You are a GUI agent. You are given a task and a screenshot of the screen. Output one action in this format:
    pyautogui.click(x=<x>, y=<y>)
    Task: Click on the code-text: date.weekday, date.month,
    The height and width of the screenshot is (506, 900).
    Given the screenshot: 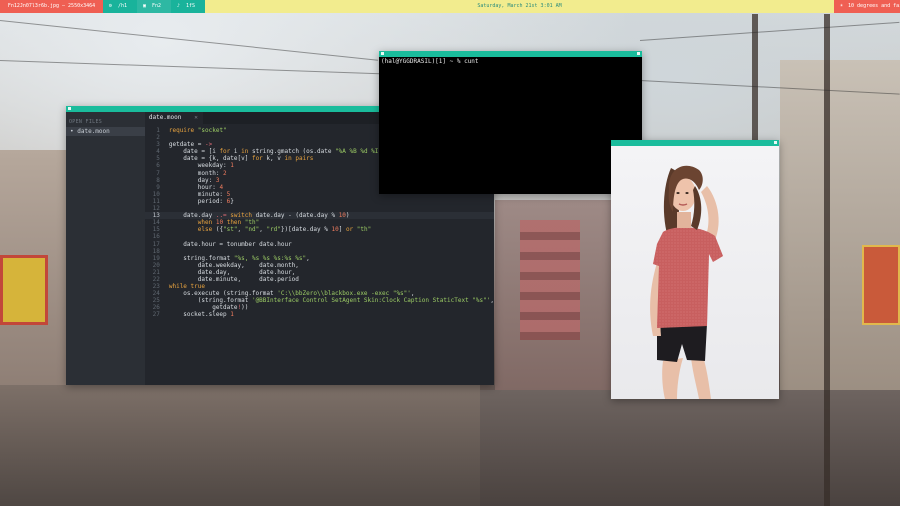 What is the action you would take?
    pyautogui.click(x=233, y=265)
    